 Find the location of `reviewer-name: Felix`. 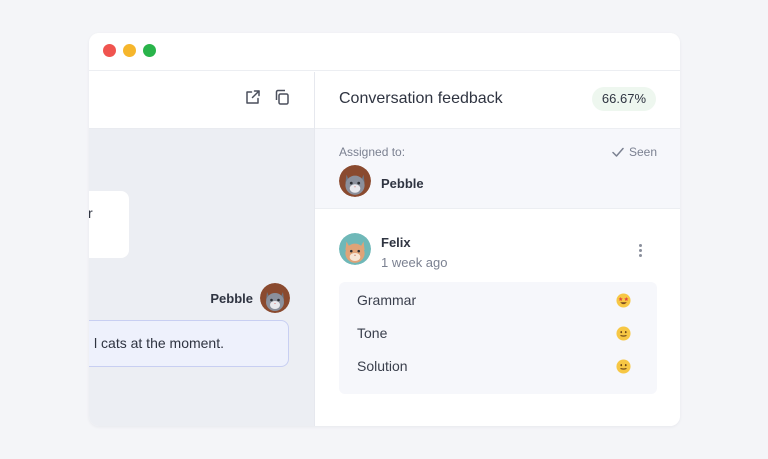

reviewer-name: Felix is located at coordinates (396, 242).